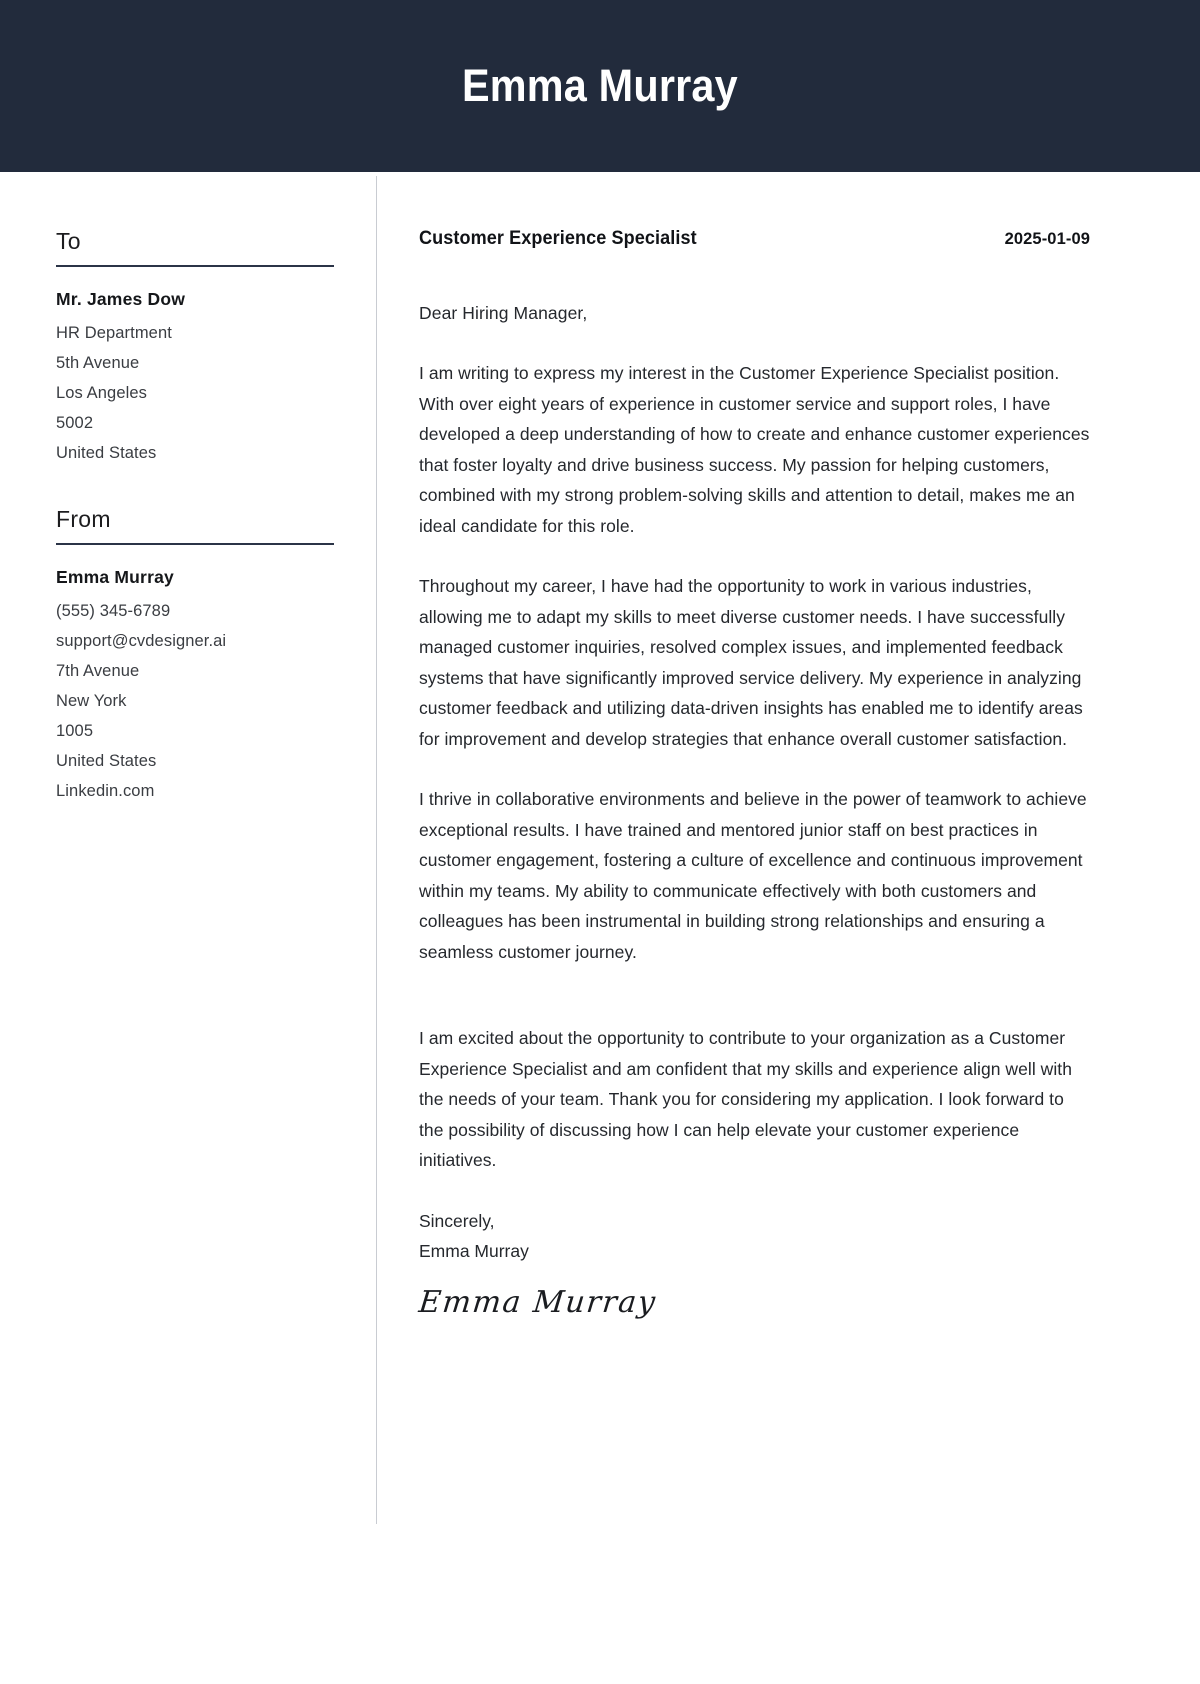 Image resolution: width=1200 pixels, height=1684 pixels. Describe the element at coordinates (106, 761) in the screenshot. I see `sender-line: United States` at that location.